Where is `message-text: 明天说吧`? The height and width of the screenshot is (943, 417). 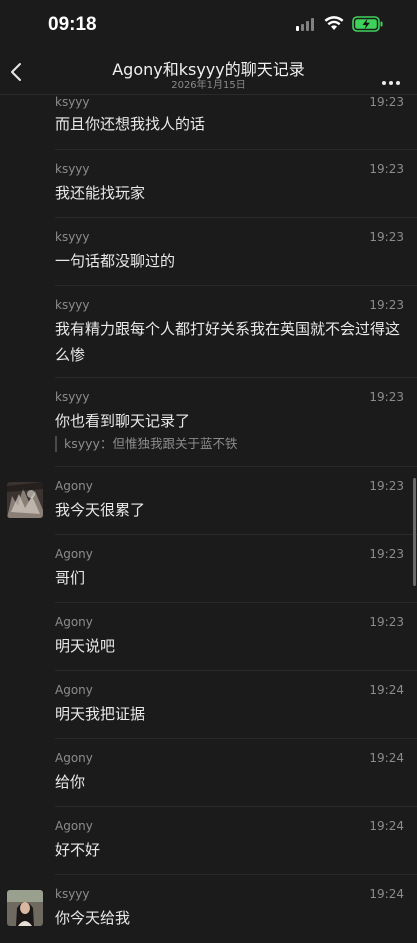 message-text: 明天说吧 is located at coordinates (85, 646).